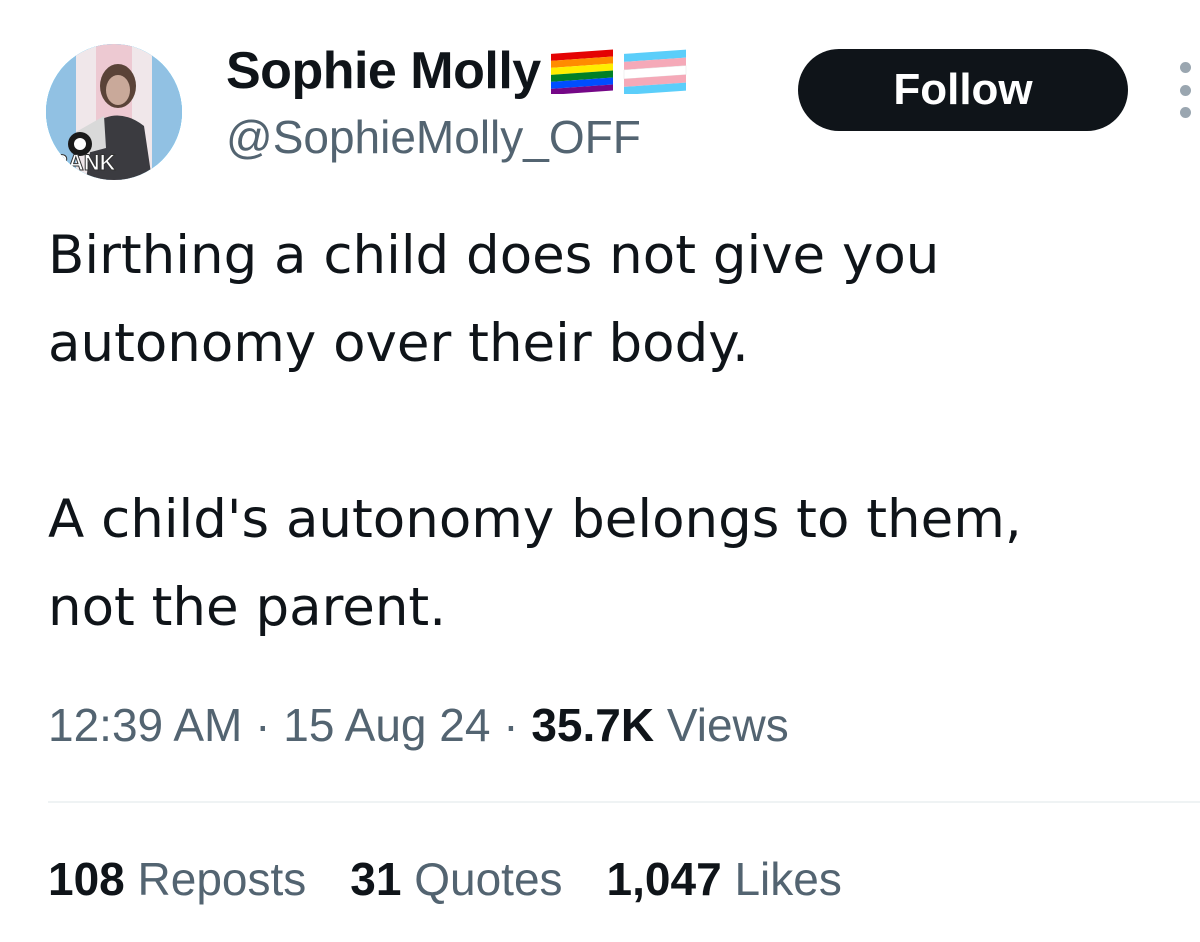 This screenshot has width=1200, height=942. What do you see at coordinates (386, 725) in the screenshot?
I see `tweet-date: 15 Aug 24` at bounding box center [386, 725].